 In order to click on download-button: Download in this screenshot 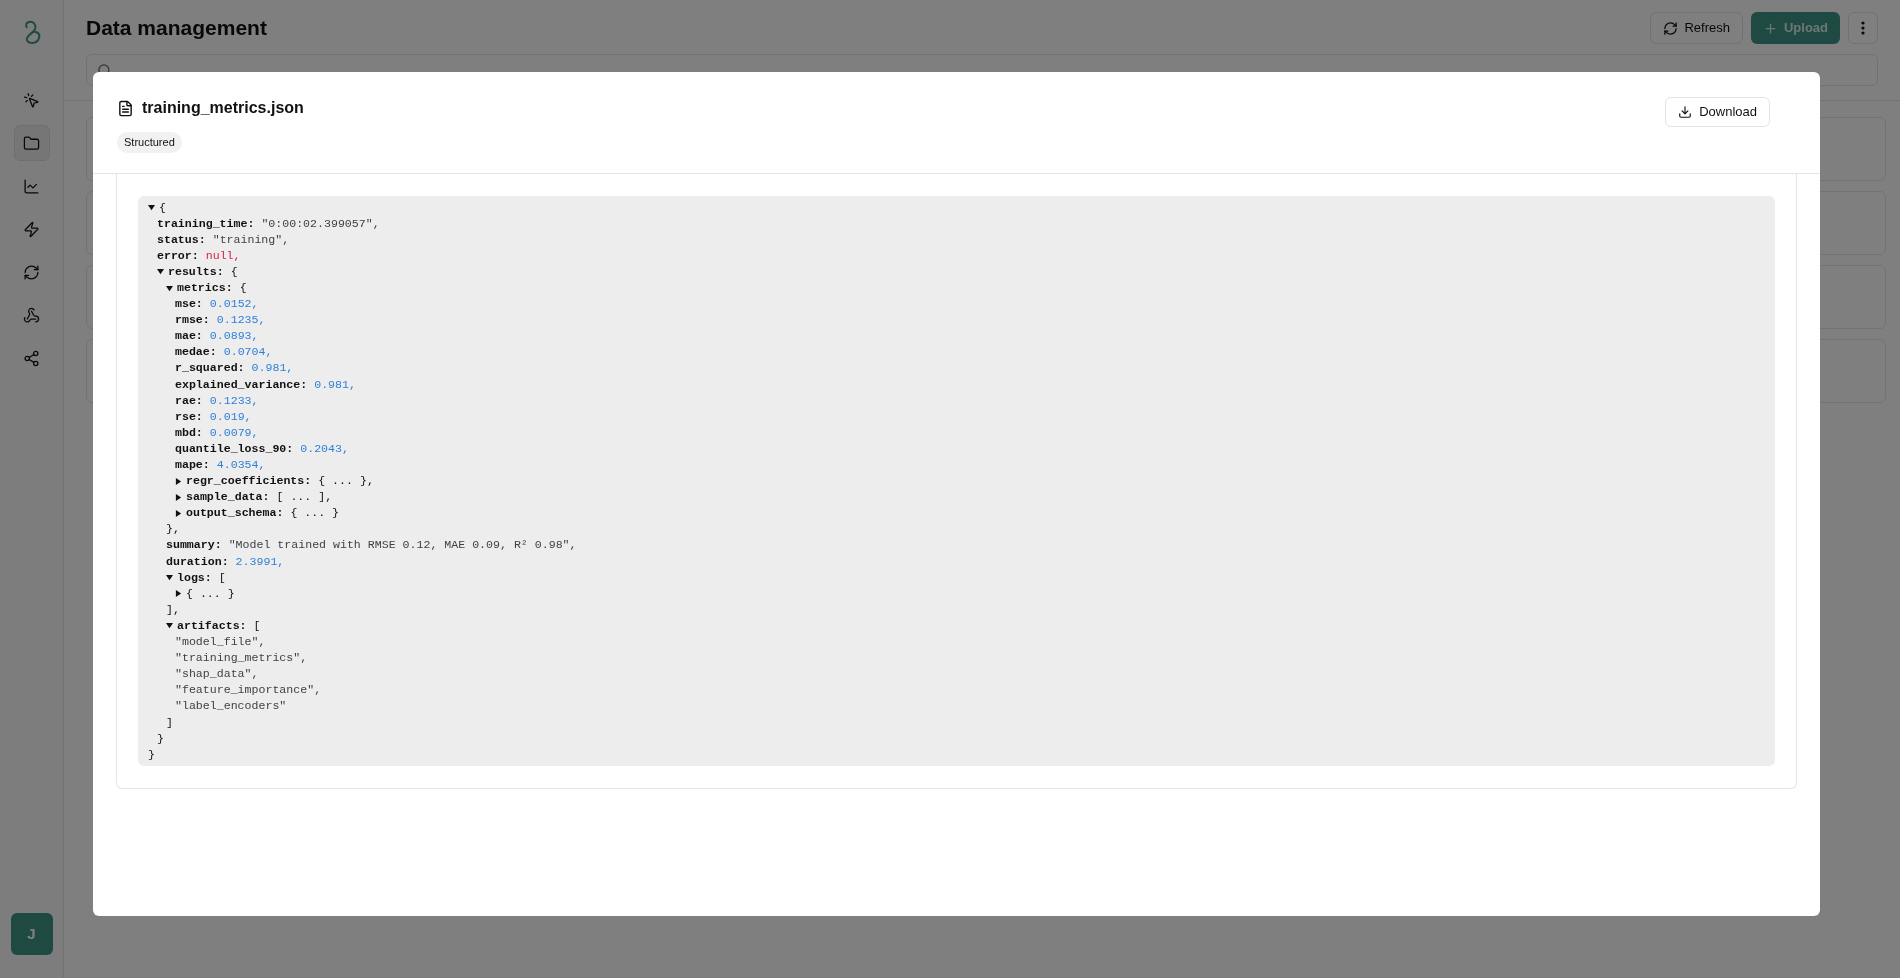, I will do `click(1717, 112)`.